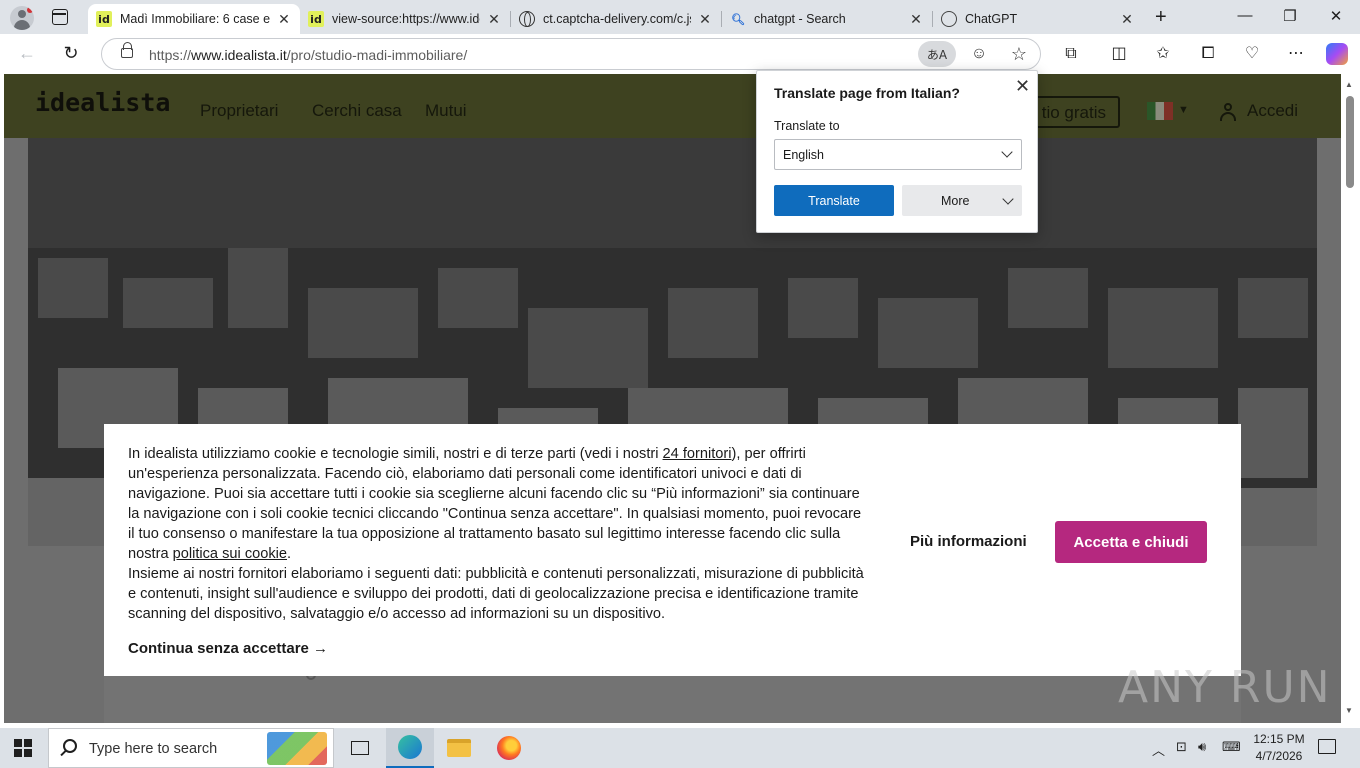  Describe the element at coordinates (1038, 19) in the screenshot. I see `tab-chatgpt: ChatGPT ✕` at that location.